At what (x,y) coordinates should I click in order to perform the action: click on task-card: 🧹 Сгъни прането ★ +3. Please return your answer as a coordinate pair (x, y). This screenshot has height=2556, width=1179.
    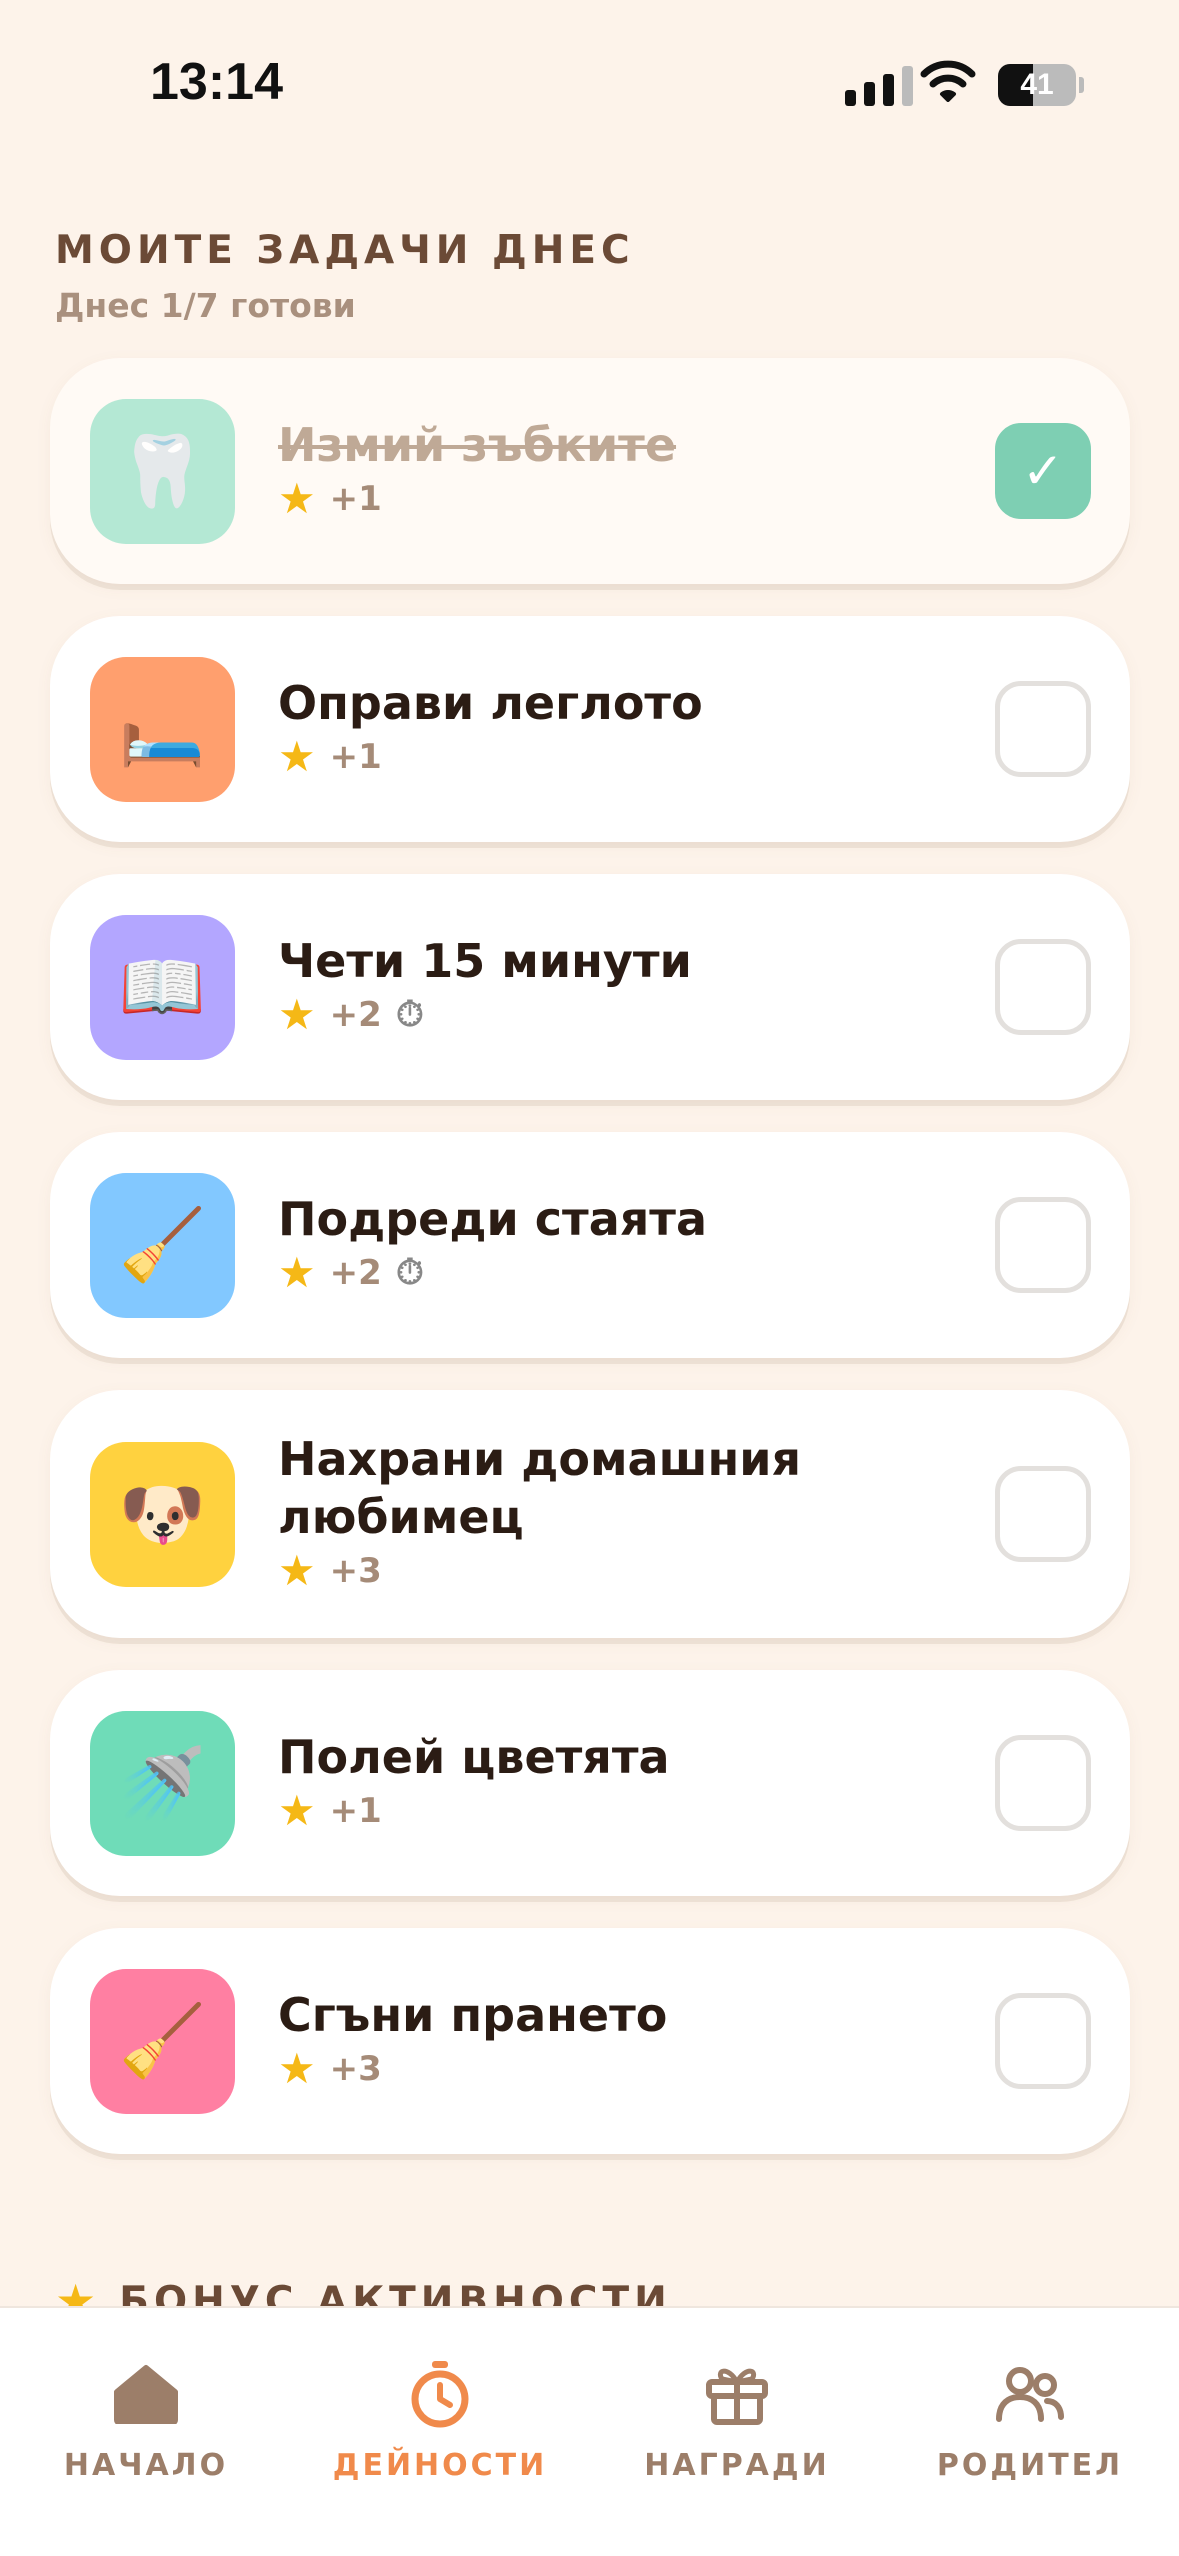
    Looking at the image, I should click on (590, 2041).